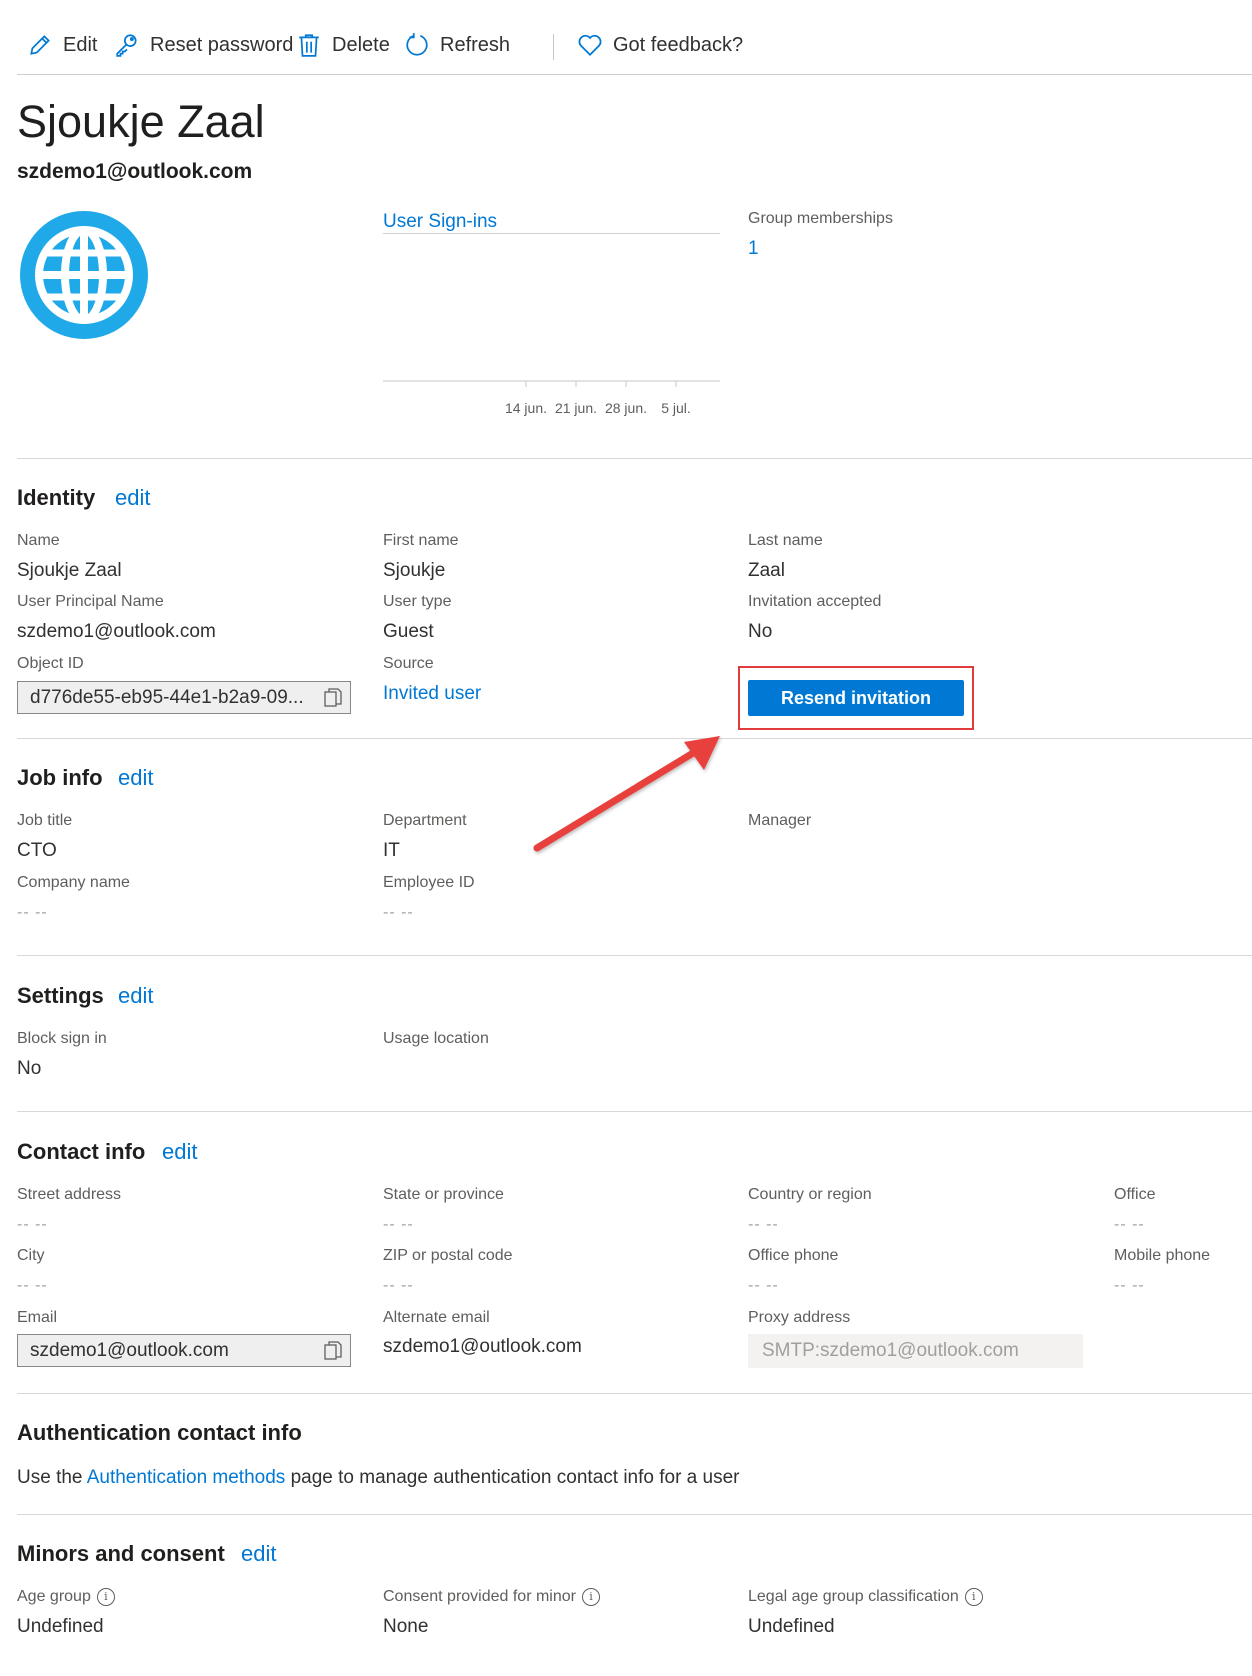 The image size is (1252, 1676). Describe the element at coordinates (258, 1554) in the screenshot. I see `minors-consent-edit-link: edit` at that location.